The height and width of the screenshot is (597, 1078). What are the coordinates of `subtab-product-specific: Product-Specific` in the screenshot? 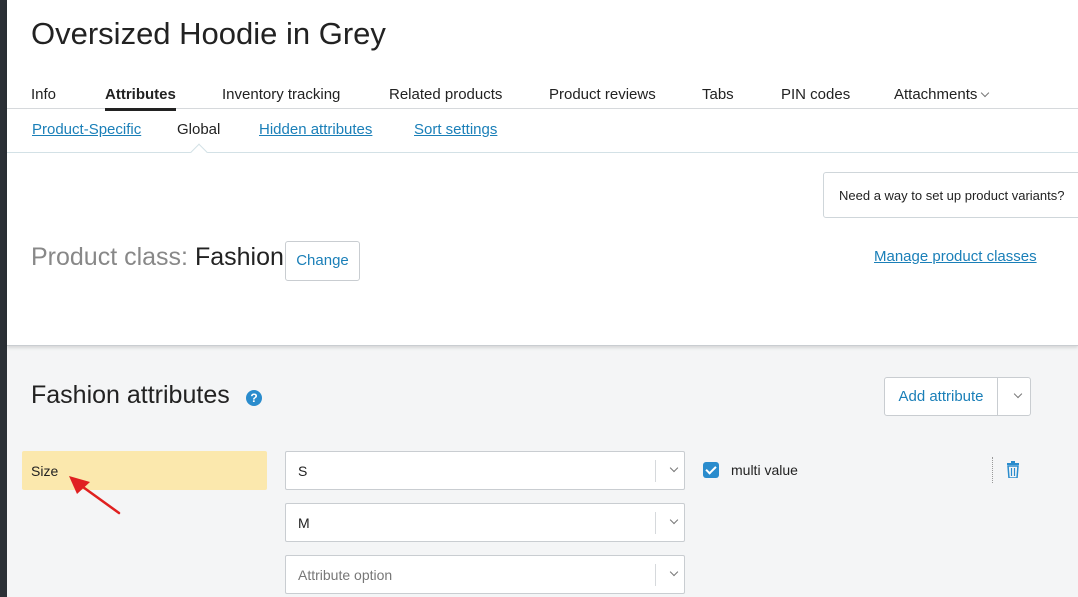 It's located at (86, 129).